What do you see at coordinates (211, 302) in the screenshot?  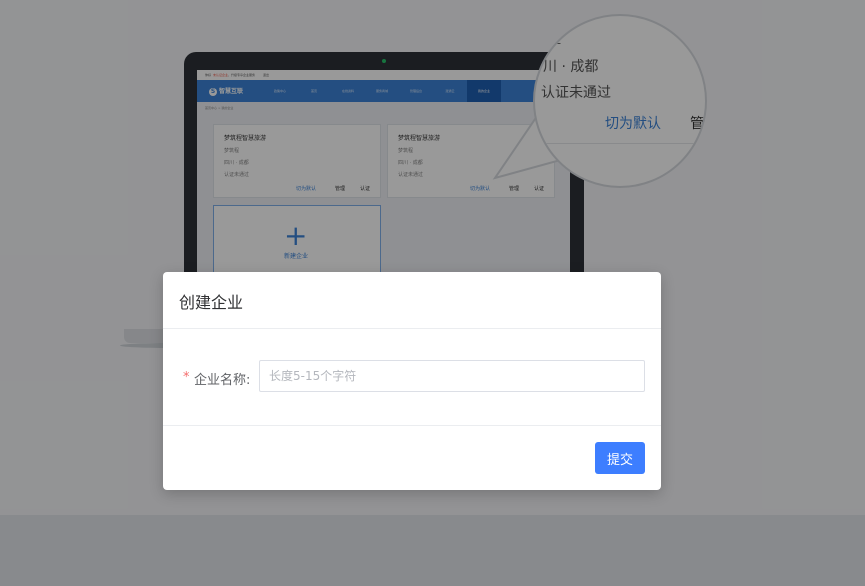 I see `dialog-title: 创建企业` at bounding box center [211, 302].